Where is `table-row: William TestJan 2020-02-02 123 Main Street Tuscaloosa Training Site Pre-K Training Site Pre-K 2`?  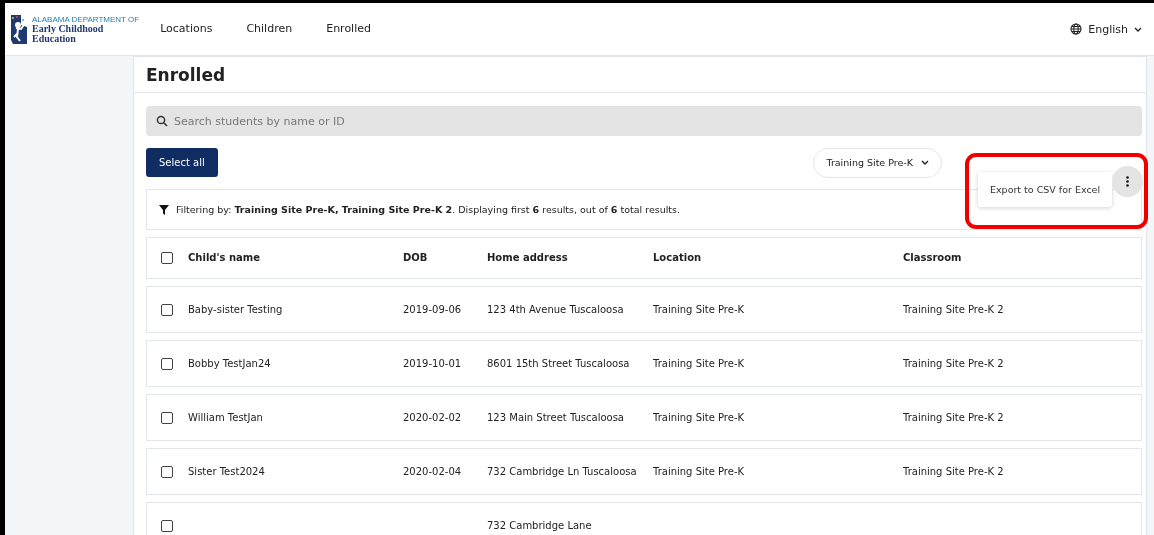
table-row: William TestJan 2020-02-02 123 Main Street Tuscaloosa Training Site Pre-K Training Site Pre-K 2 is located at coordinates (644, 417).